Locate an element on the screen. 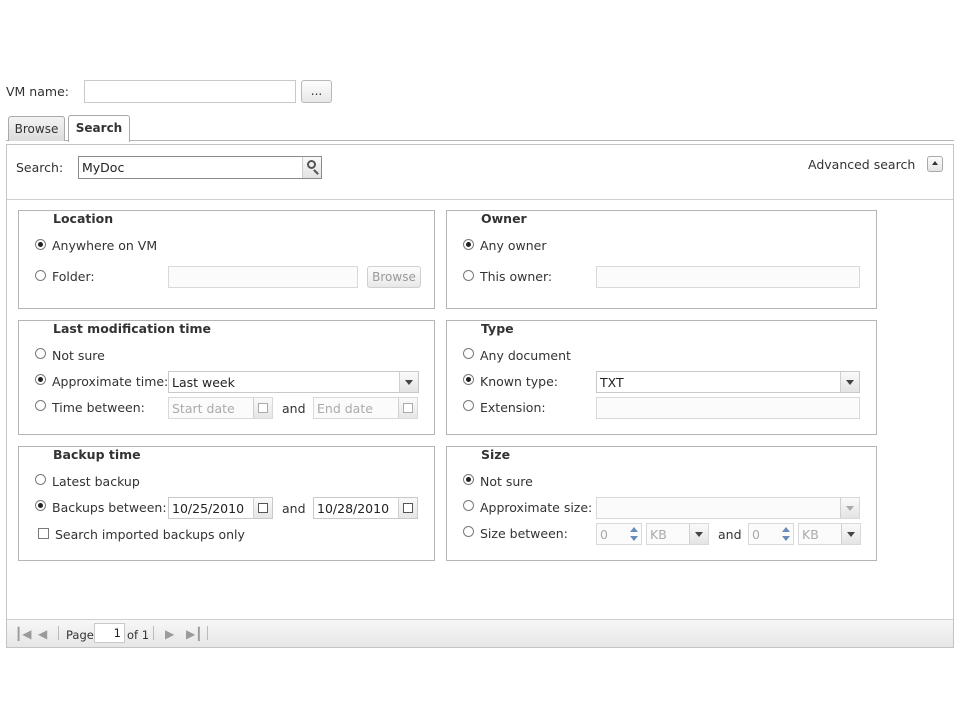 This screenshot has width=960, height=720. imported-only-checkbox is located at coordinates (43, 533).